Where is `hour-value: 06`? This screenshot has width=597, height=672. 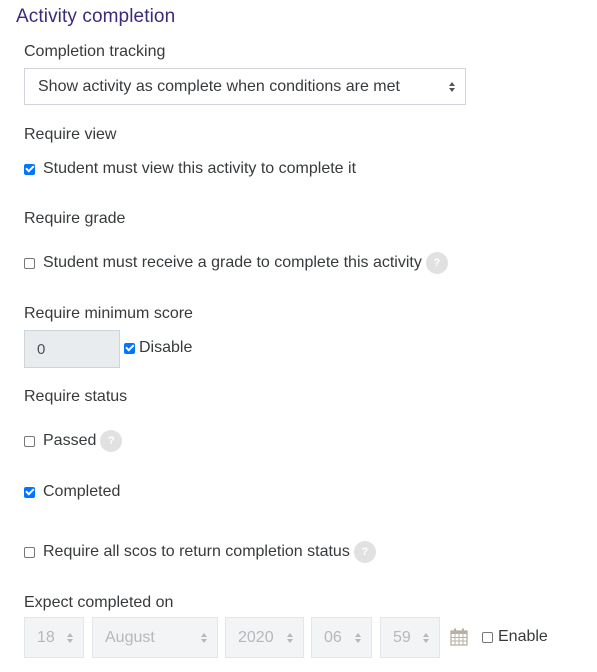
hour-value: 06 is located at coordinates (333, 637).